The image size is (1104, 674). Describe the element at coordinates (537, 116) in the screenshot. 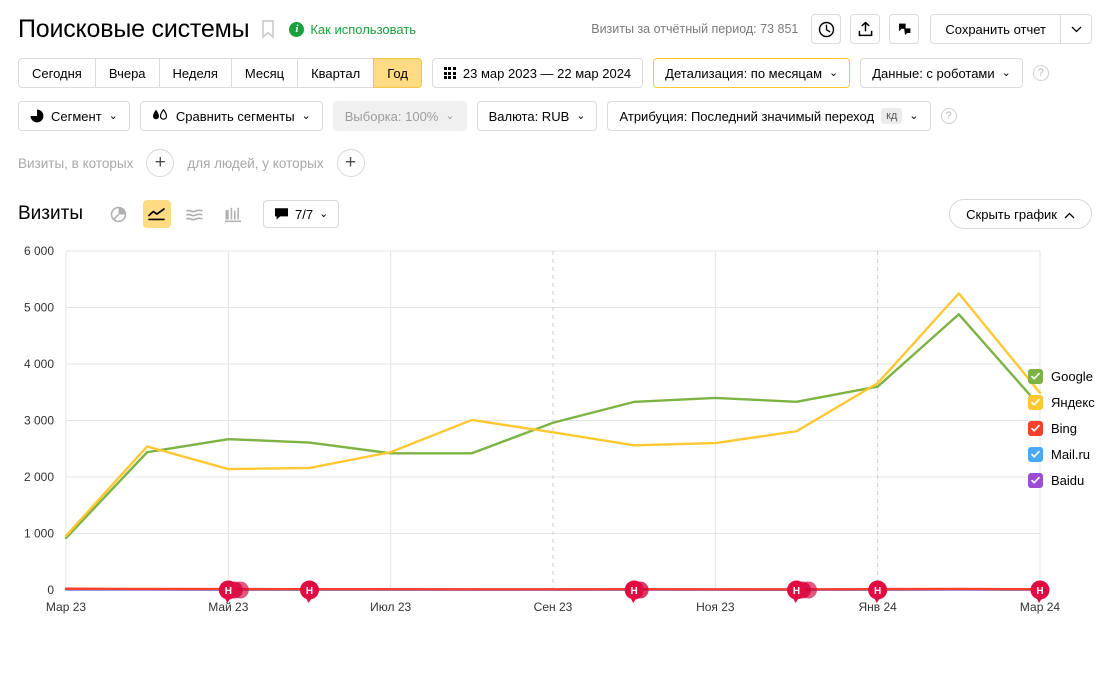

I see `currency-dropdown: Валюта: RUB ⌄` at that location.